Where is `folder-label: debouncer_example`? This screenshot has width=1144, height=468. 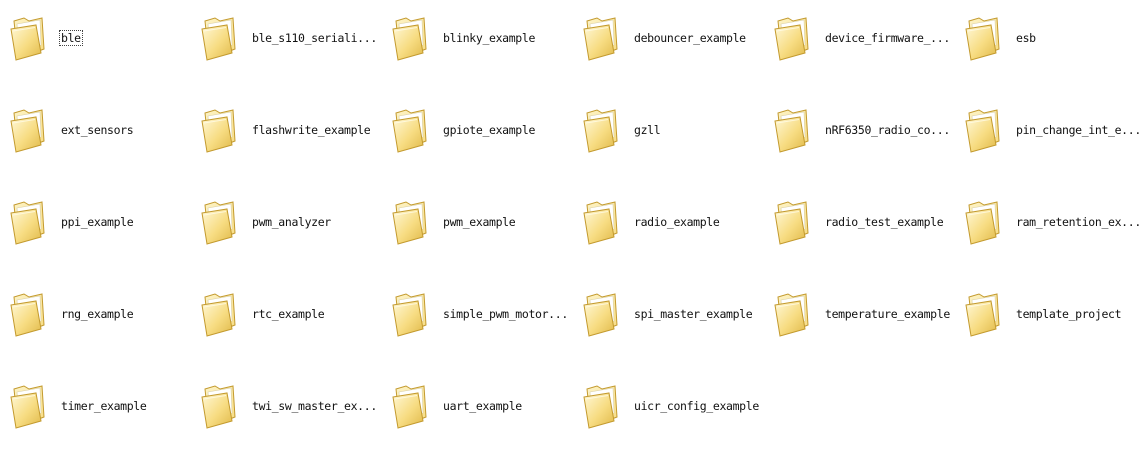 folder-label: debouncer_example is located at coordinates (690, 38).